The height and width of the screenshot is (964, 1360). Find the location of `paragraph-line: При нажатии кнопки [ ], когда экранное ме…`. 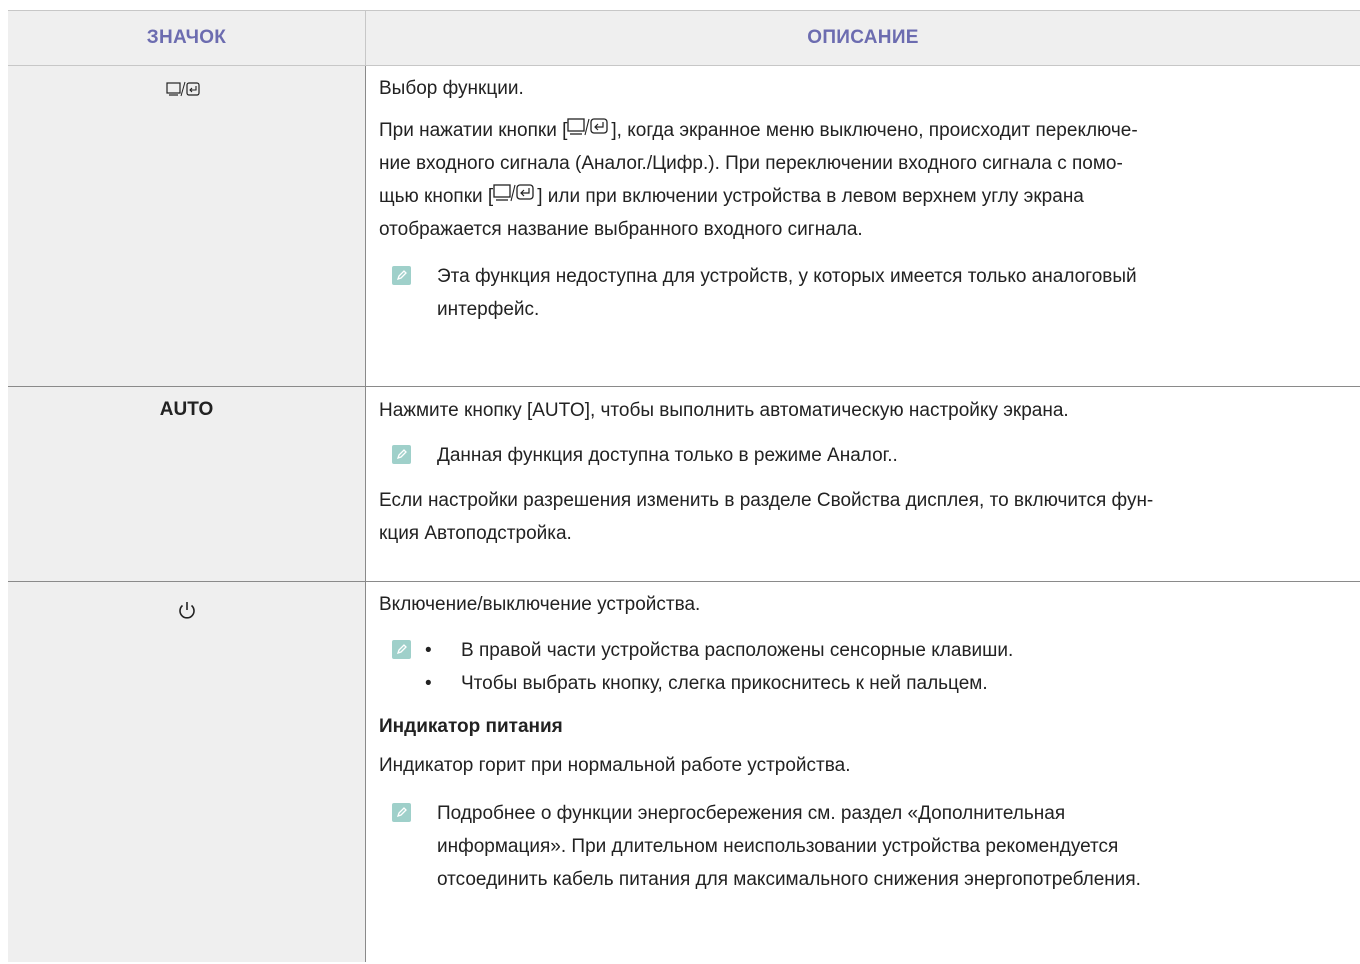

paragraph-line: При нажатии кнопки [ ], когда экранное ме… is located at coordinates (865, 130).